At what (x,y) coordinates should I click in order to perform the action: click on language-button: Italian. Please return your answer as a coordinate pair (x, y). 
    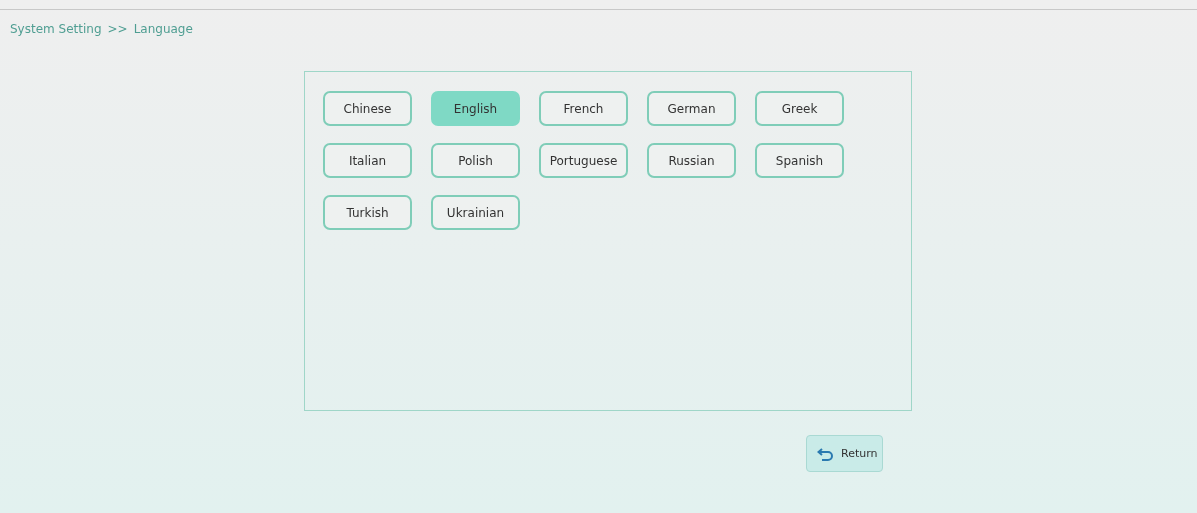
    Looking at the image, I should click on (367, 160).